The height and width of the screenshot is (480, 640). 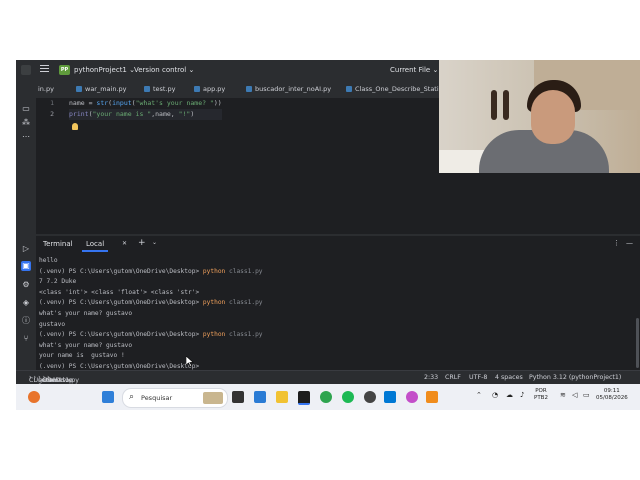 I want to click on breadcrumb-item: class1.py, so click(x=64, y=380).